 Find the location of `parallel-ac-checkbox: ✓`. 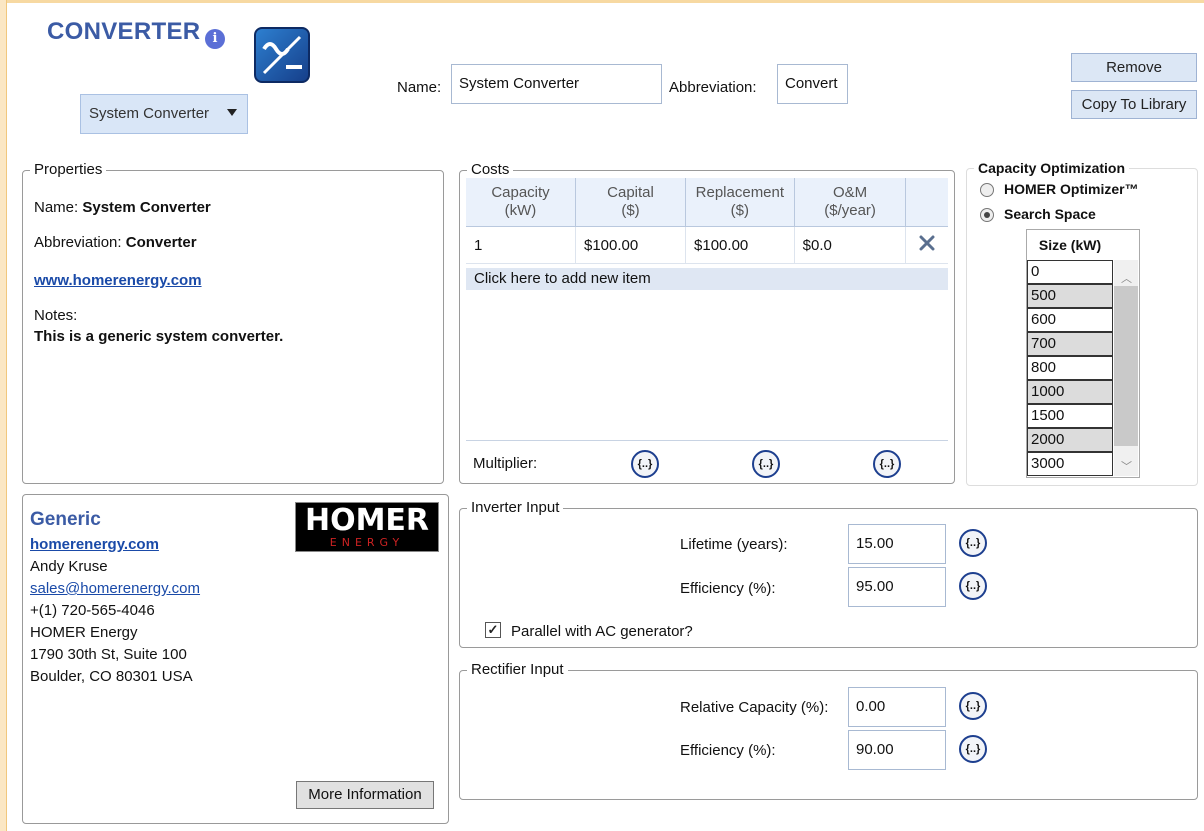

parallel-ac-checkbox: ✓ is located at coordinates (493, 630).